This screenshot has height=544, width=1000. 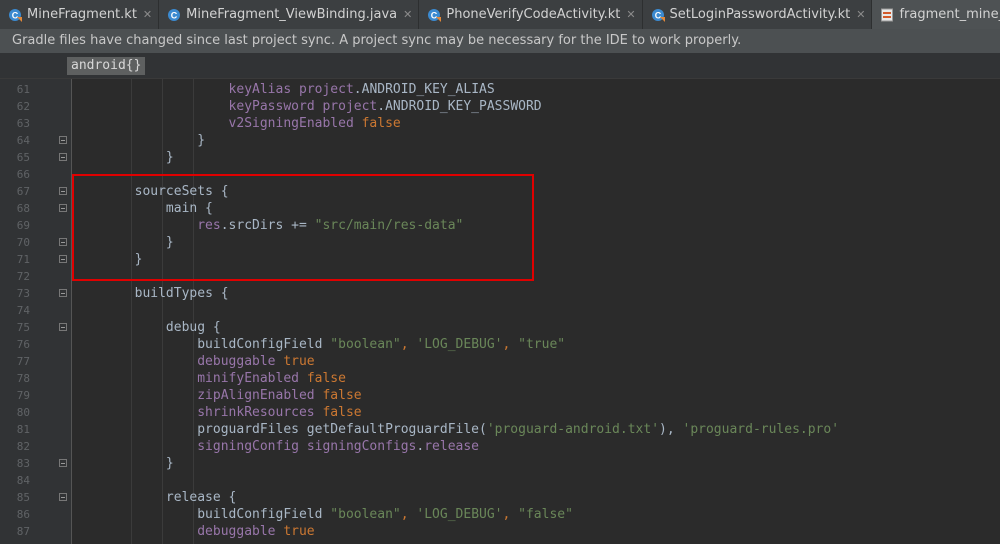 I want to click on line-number: 80, so click(x=23, y=412).